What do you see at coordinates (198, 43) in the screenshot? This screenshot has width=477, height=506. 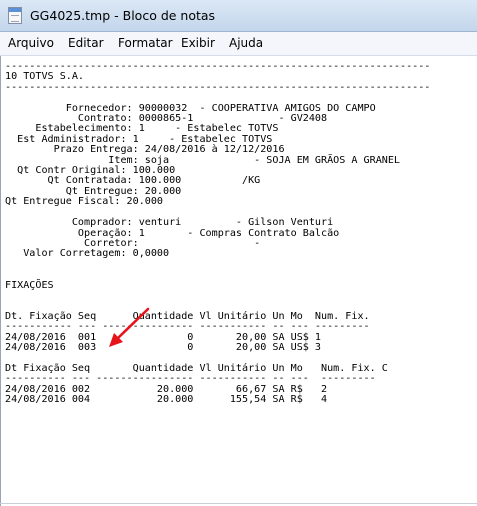 I see `menu-exibir: Exibir` at bounding box center [198, 43].